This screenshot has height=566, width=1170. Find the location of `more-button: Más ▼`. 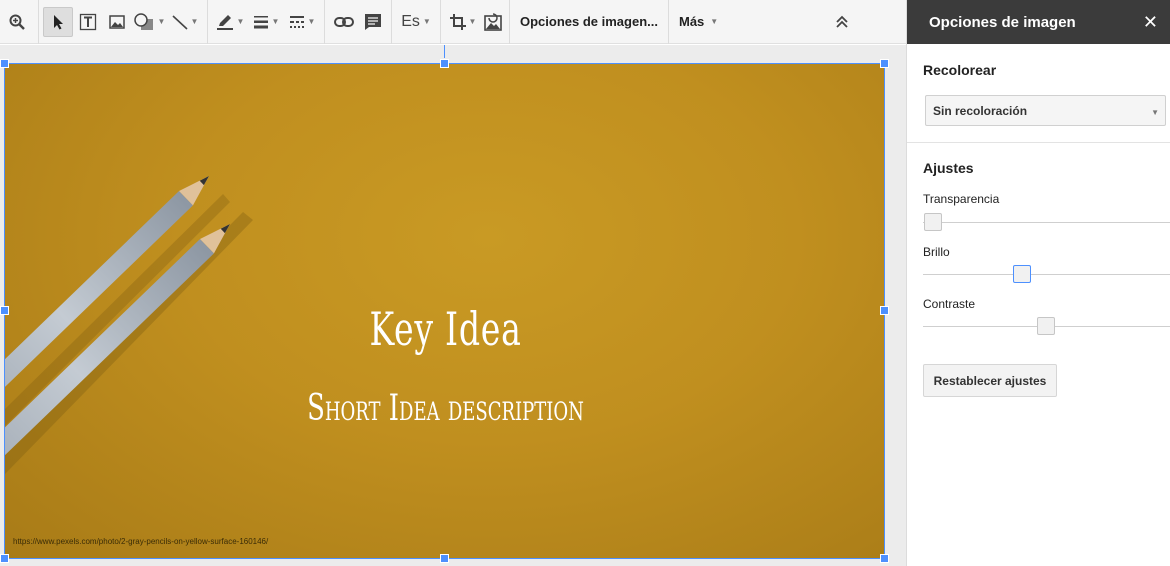

more-button: Más ▼ is located at coordinates (698, 22).